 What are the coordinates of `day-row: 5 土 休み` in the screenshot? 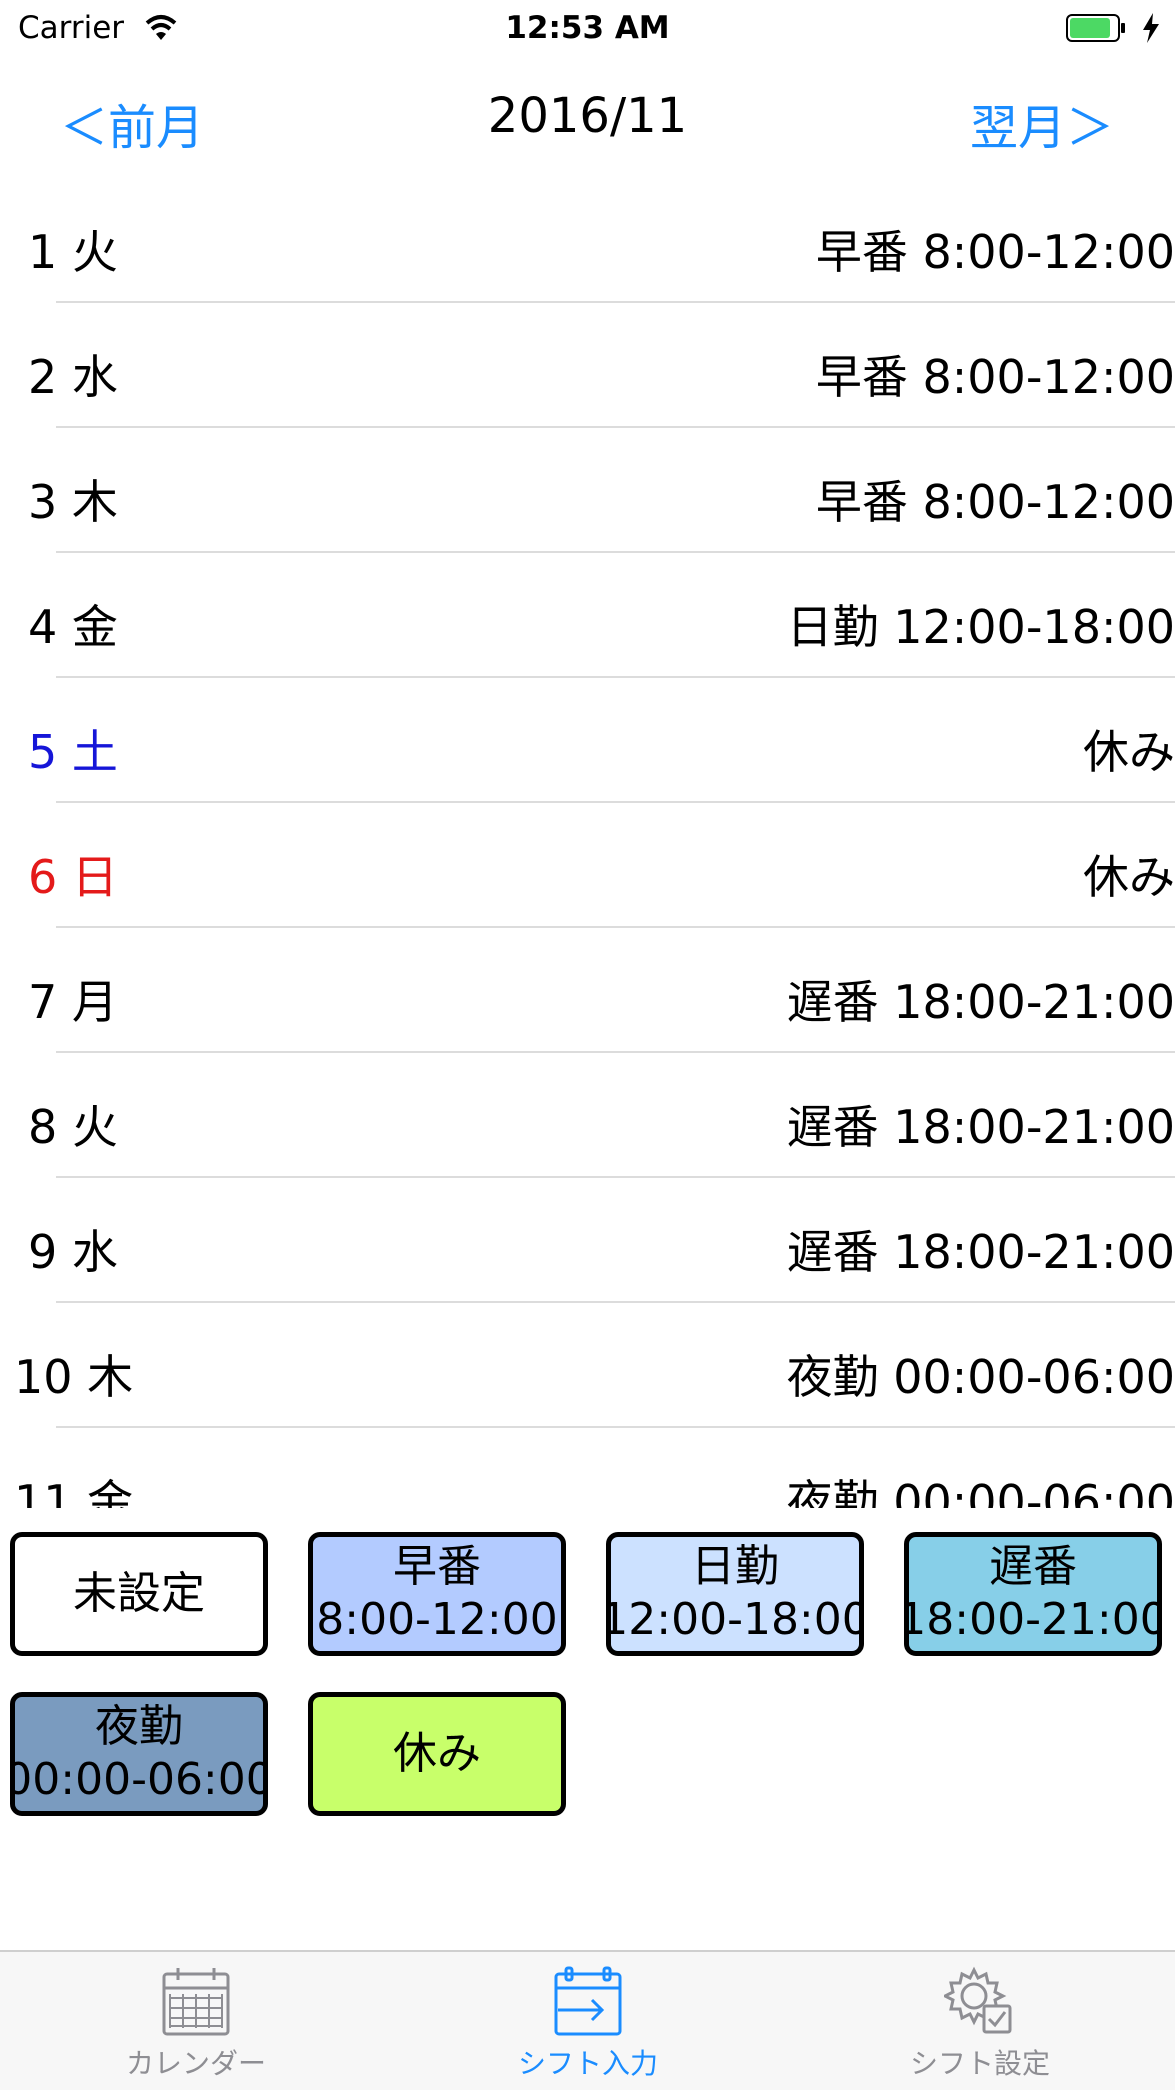 It's located at (587, 740).